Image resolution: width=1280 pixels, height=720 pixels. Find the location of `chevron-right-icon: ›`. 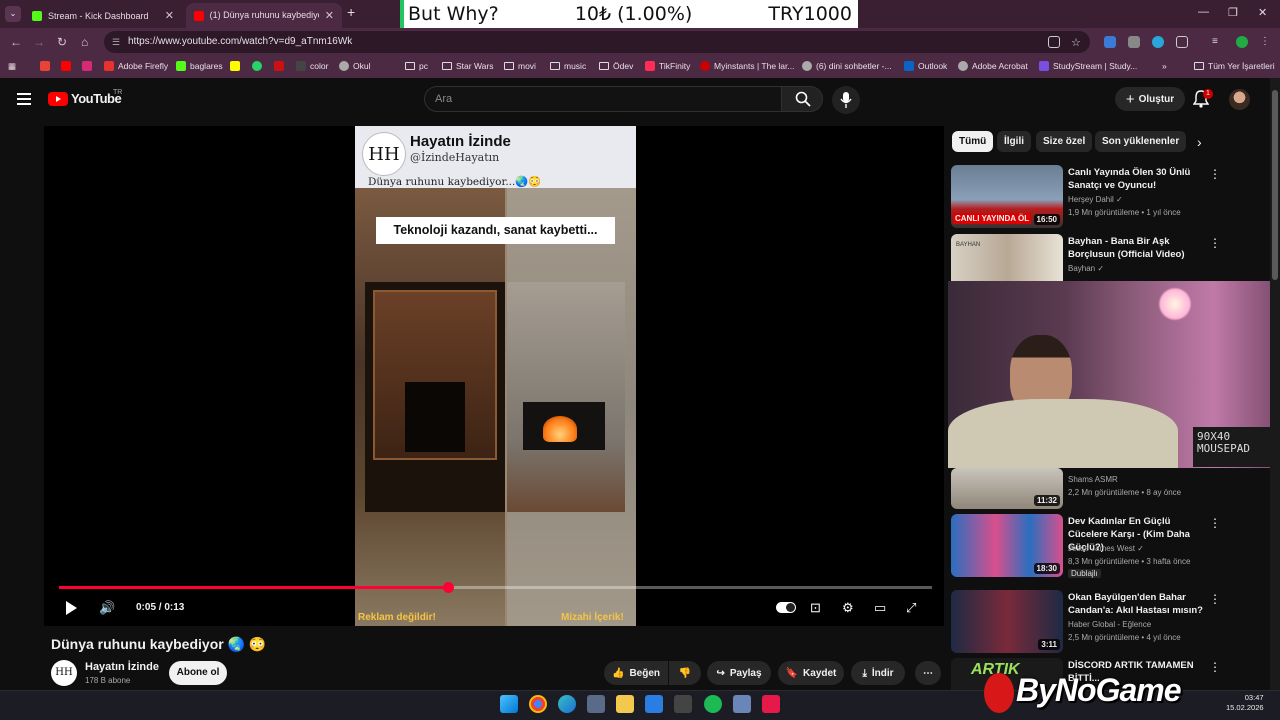

chevron-right-icon: › is located at coordinates (1199, 142).